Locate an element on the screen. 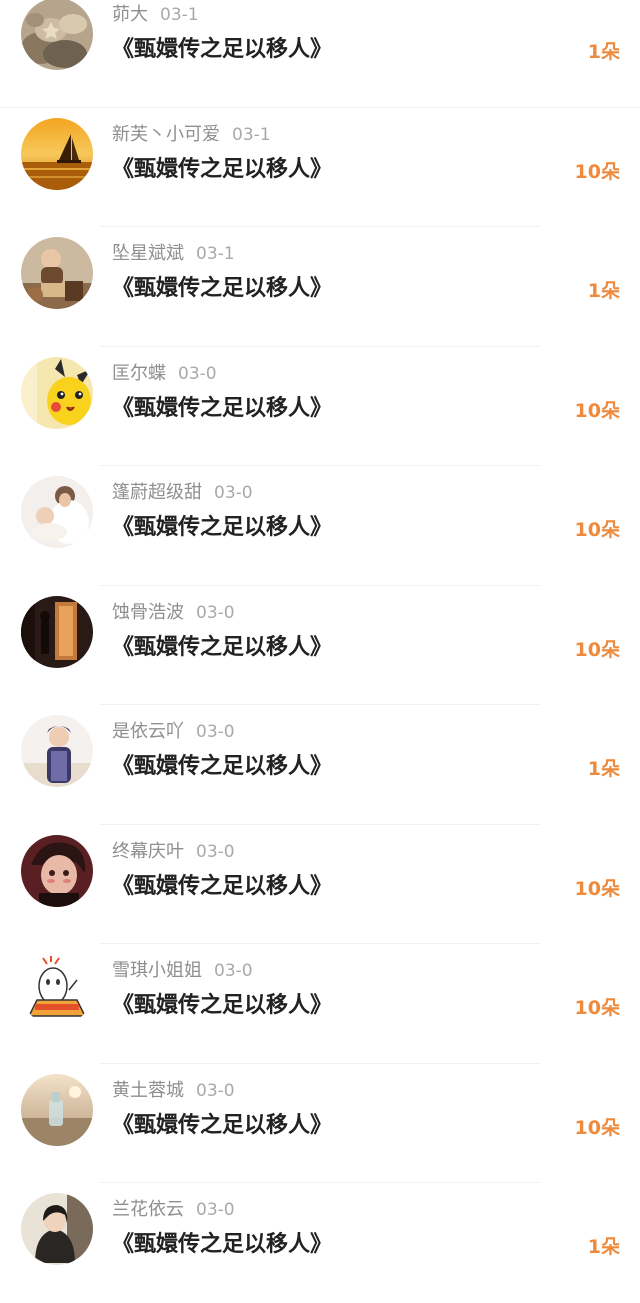 The height and width of the screenshot is (1303, 640). sender-name: 匡尔蝶 is located at coordinates (139, 373).